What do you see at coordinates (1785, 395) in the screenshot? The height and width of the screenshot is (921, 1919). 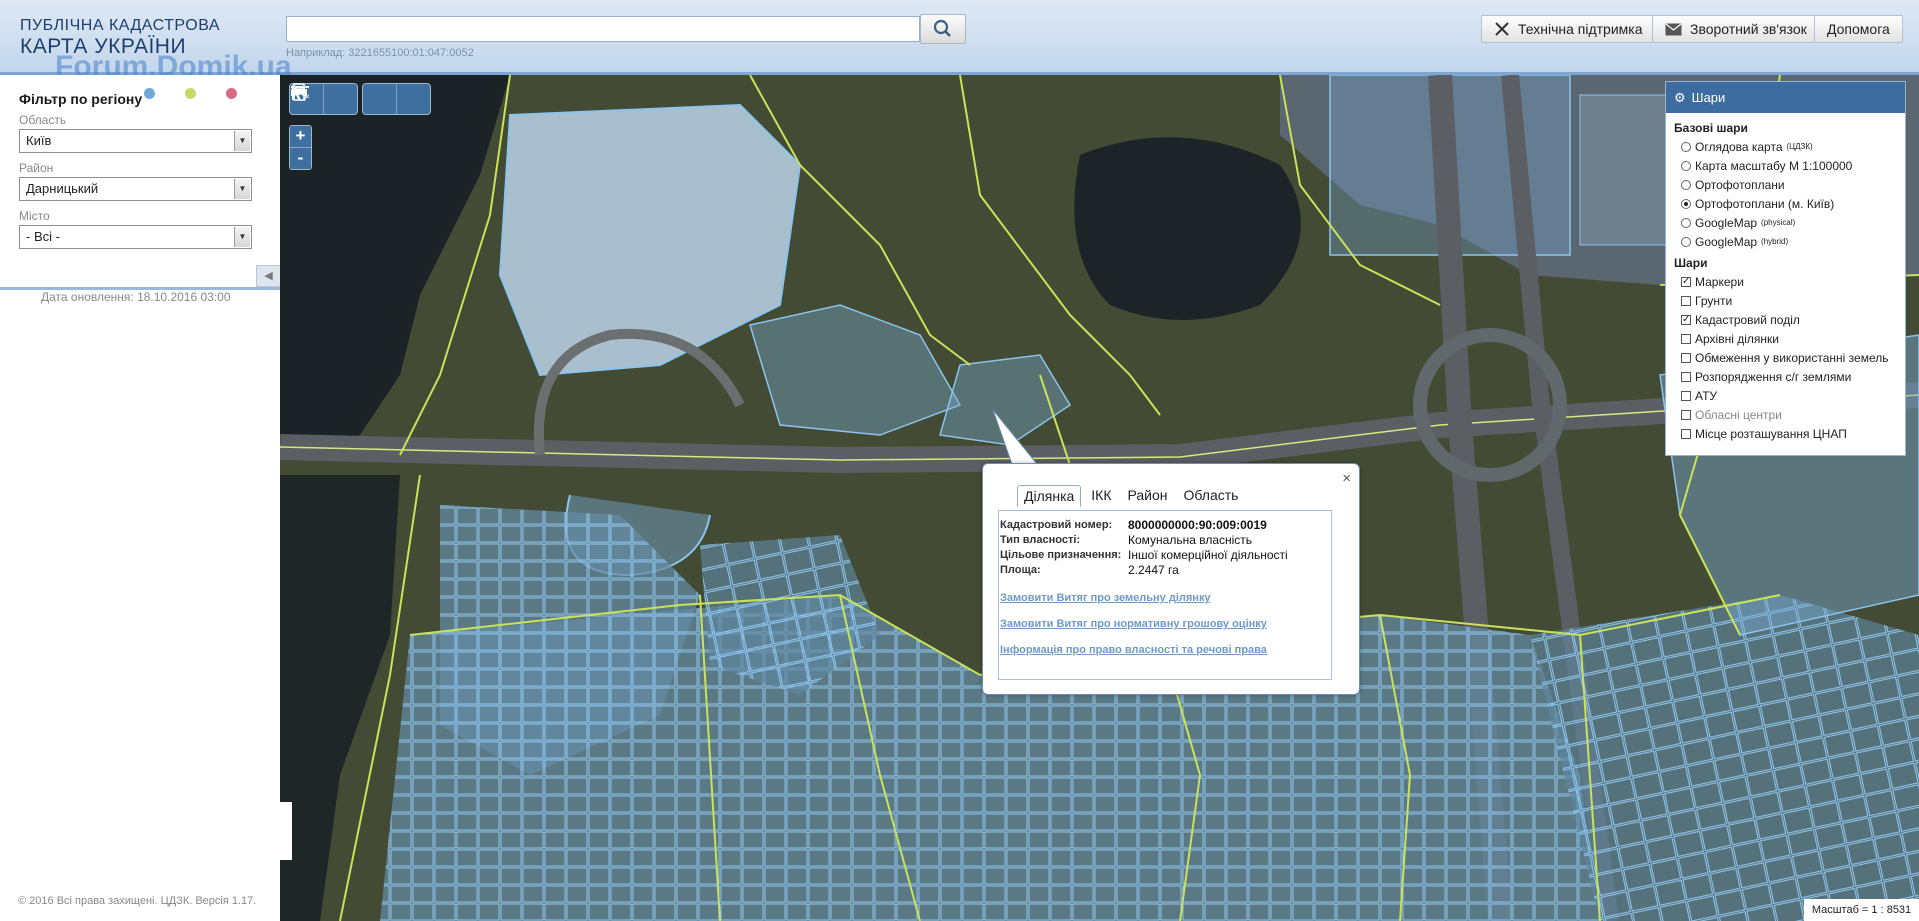 I see `overlay-layer-option: АТУ` at bounding box center [1785, 395].